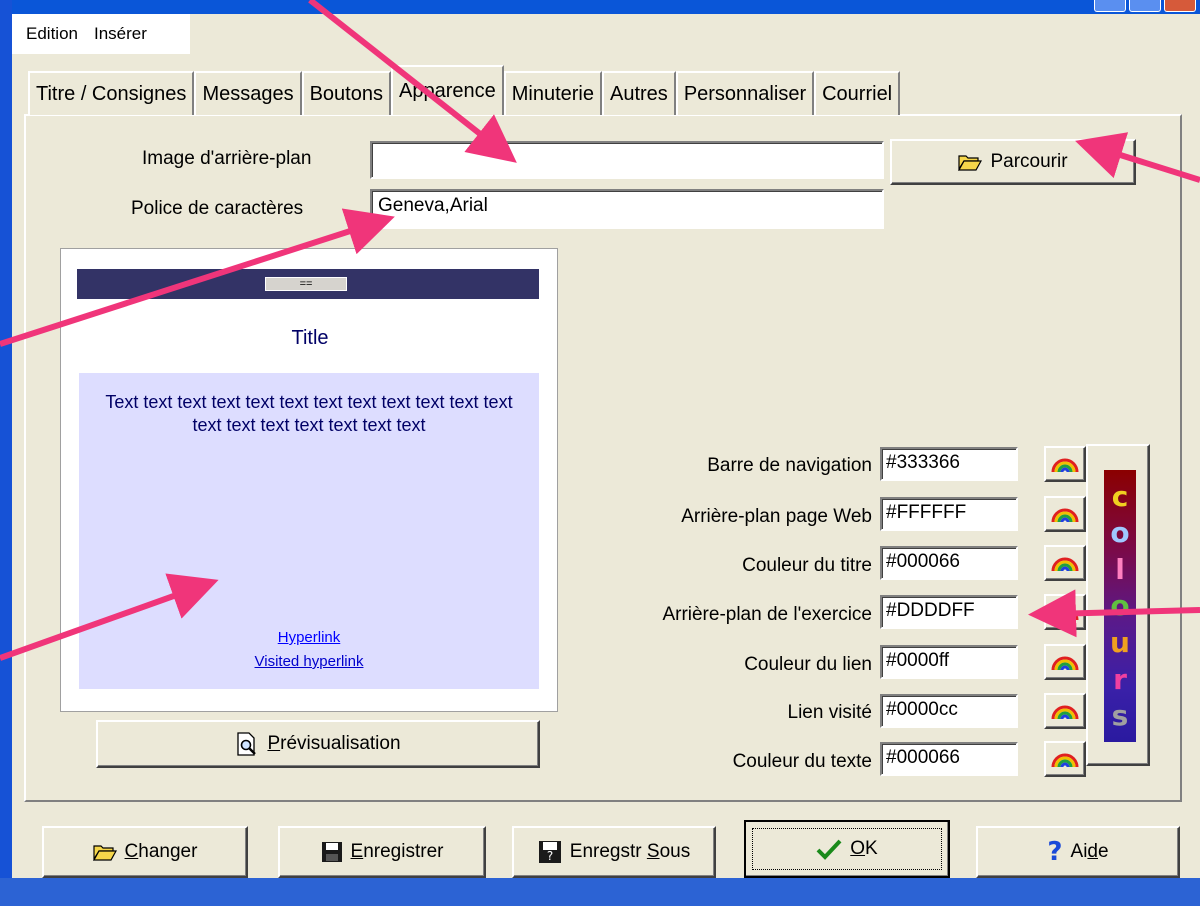  What do you see at coordinates (767, 614) in the screenshot?
I see `color-label-exercise-background: Arrière-plan de l'exercice` at bounding box center [767, 614].